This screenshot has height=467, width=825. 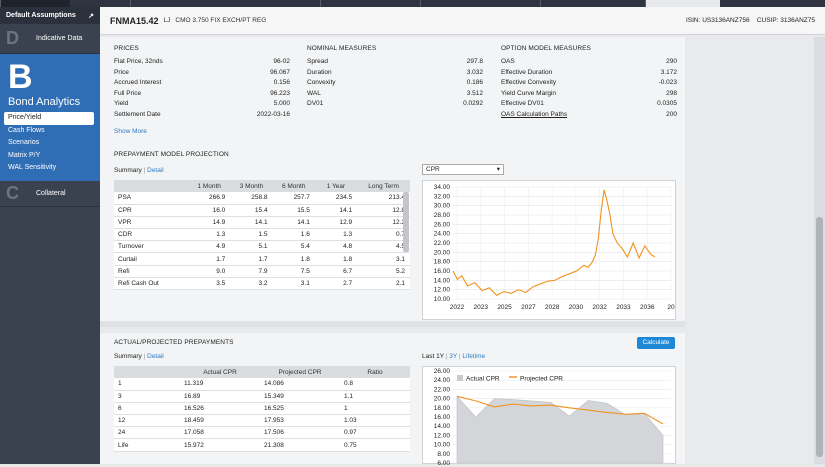 What do you see at coordinates (767, 20) in the screenshot?
I see `cusip-label: CUSIP:` at bounding box center [767, 20].